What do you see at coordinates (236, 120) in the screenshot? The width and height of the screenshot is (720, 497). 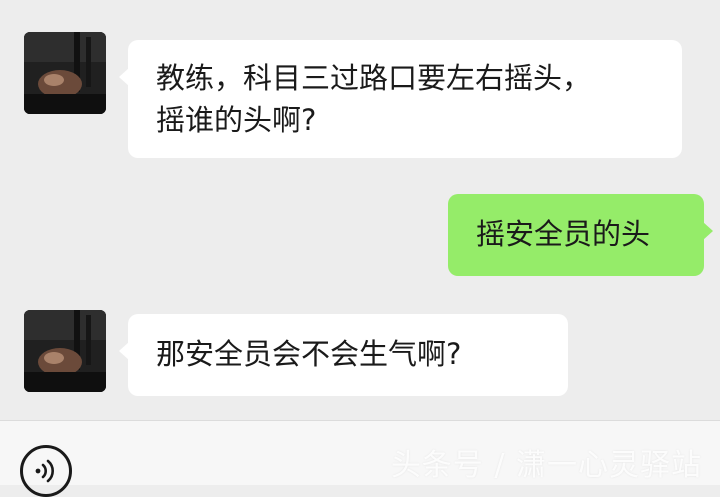 I see `message-text-line: 摇谁的头啊?` at bounding box center [236, 120].